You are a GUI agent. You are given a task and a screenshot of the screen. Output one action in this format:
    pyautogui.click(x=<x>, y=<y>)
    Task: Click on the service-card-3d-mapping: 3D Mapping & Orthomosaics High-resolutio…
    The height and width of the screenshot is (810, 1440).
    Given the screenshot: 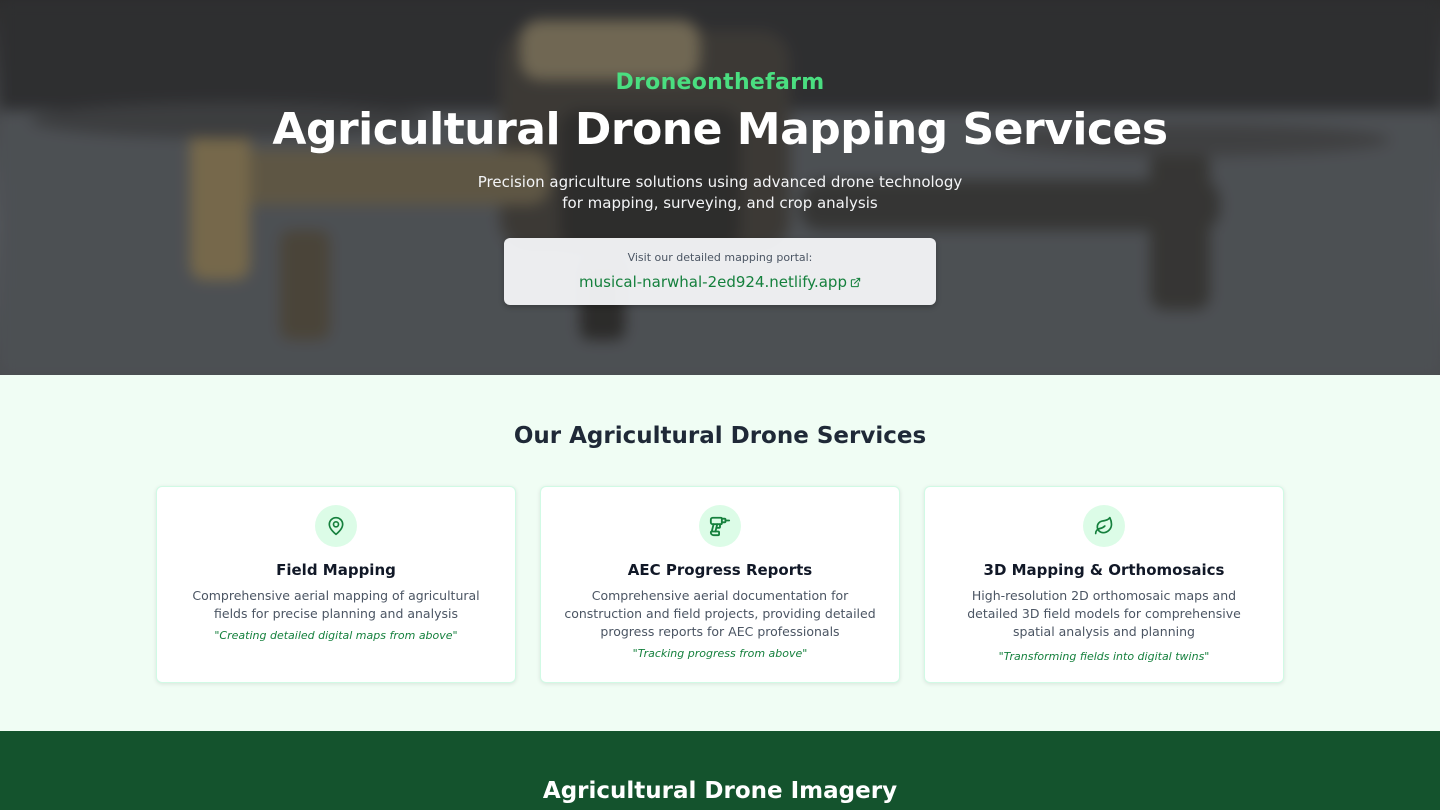 What is the action you would take?
    pyautogui.click(x=1104, y=584)
    